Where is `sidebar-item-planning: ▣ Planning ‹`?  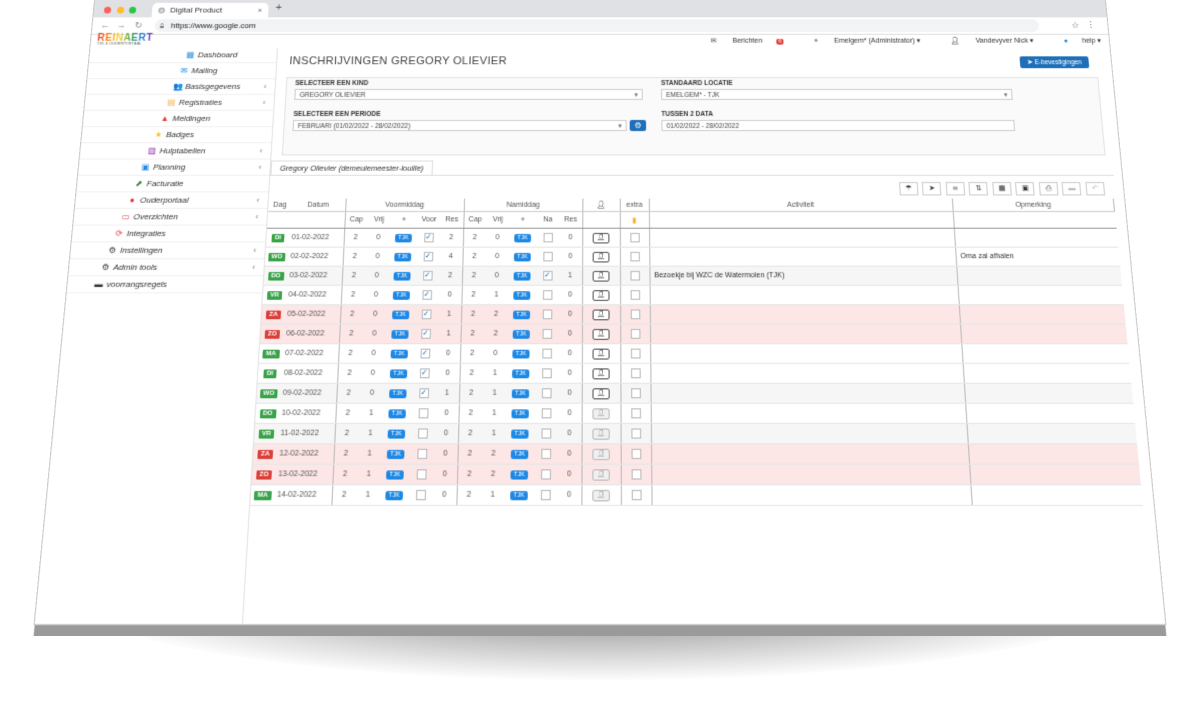 sidebar-item-planning: ▣ Planning ‹ is located at coordinates (174, 167).